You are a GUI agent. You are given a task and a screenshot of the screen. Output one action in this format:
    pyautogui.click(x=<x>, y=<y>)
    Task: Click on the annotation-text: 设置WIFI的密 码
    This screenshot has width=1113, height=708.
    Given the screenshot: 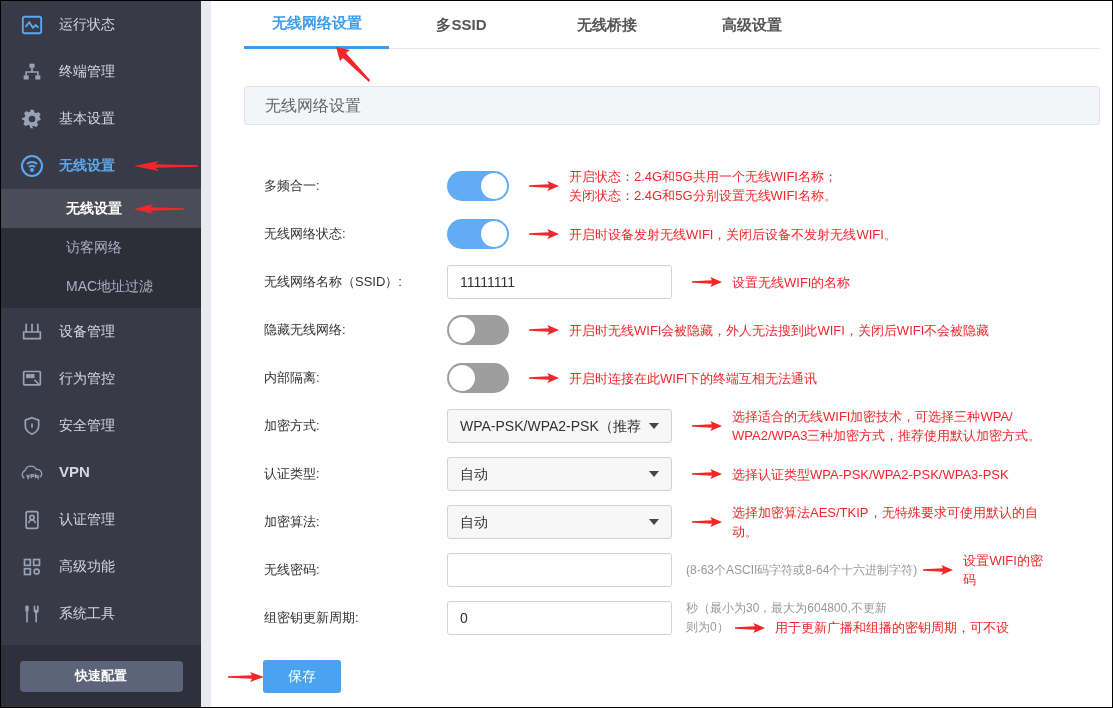 What is the action you would take?
    pyautogui.click(x=1003, y=570)
    